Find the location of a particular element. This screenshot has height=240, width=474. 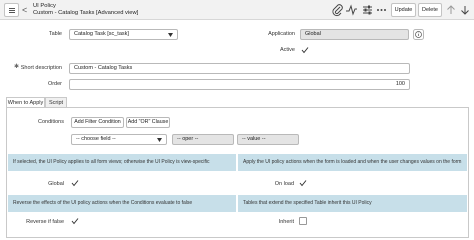

global-checkbox is located at coordinates (75, 183).